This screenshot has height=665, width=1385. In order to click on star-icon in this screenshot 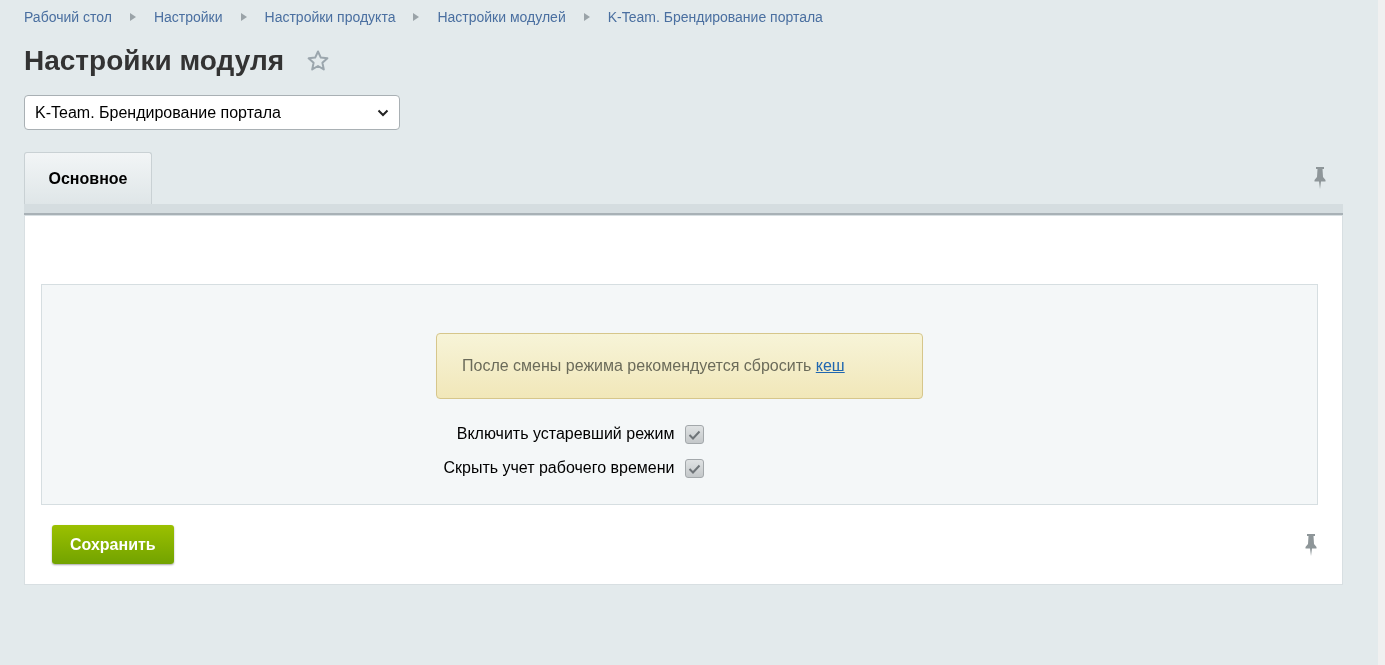, I will do `click(318, 61)`.